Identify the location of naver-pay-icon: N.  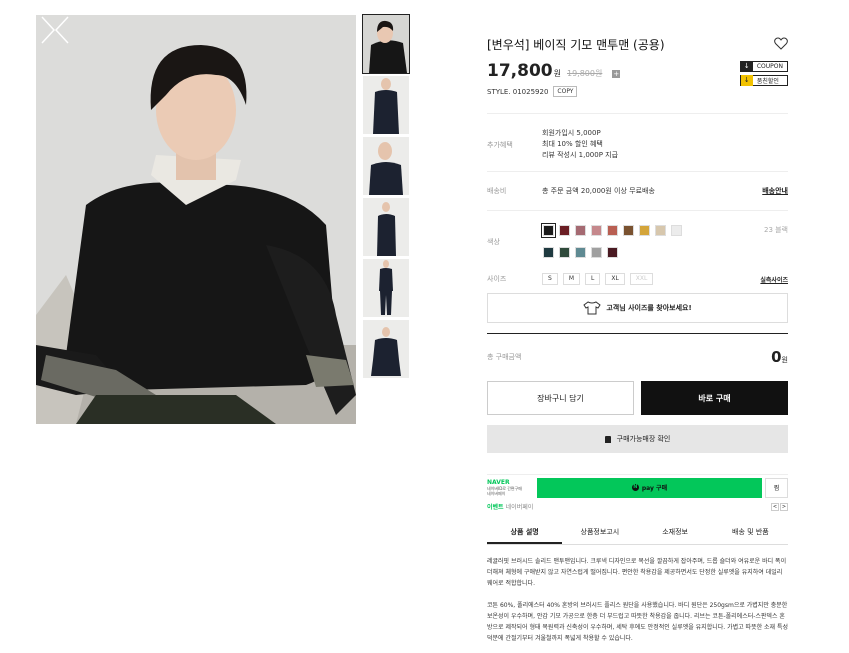
(635, 487).